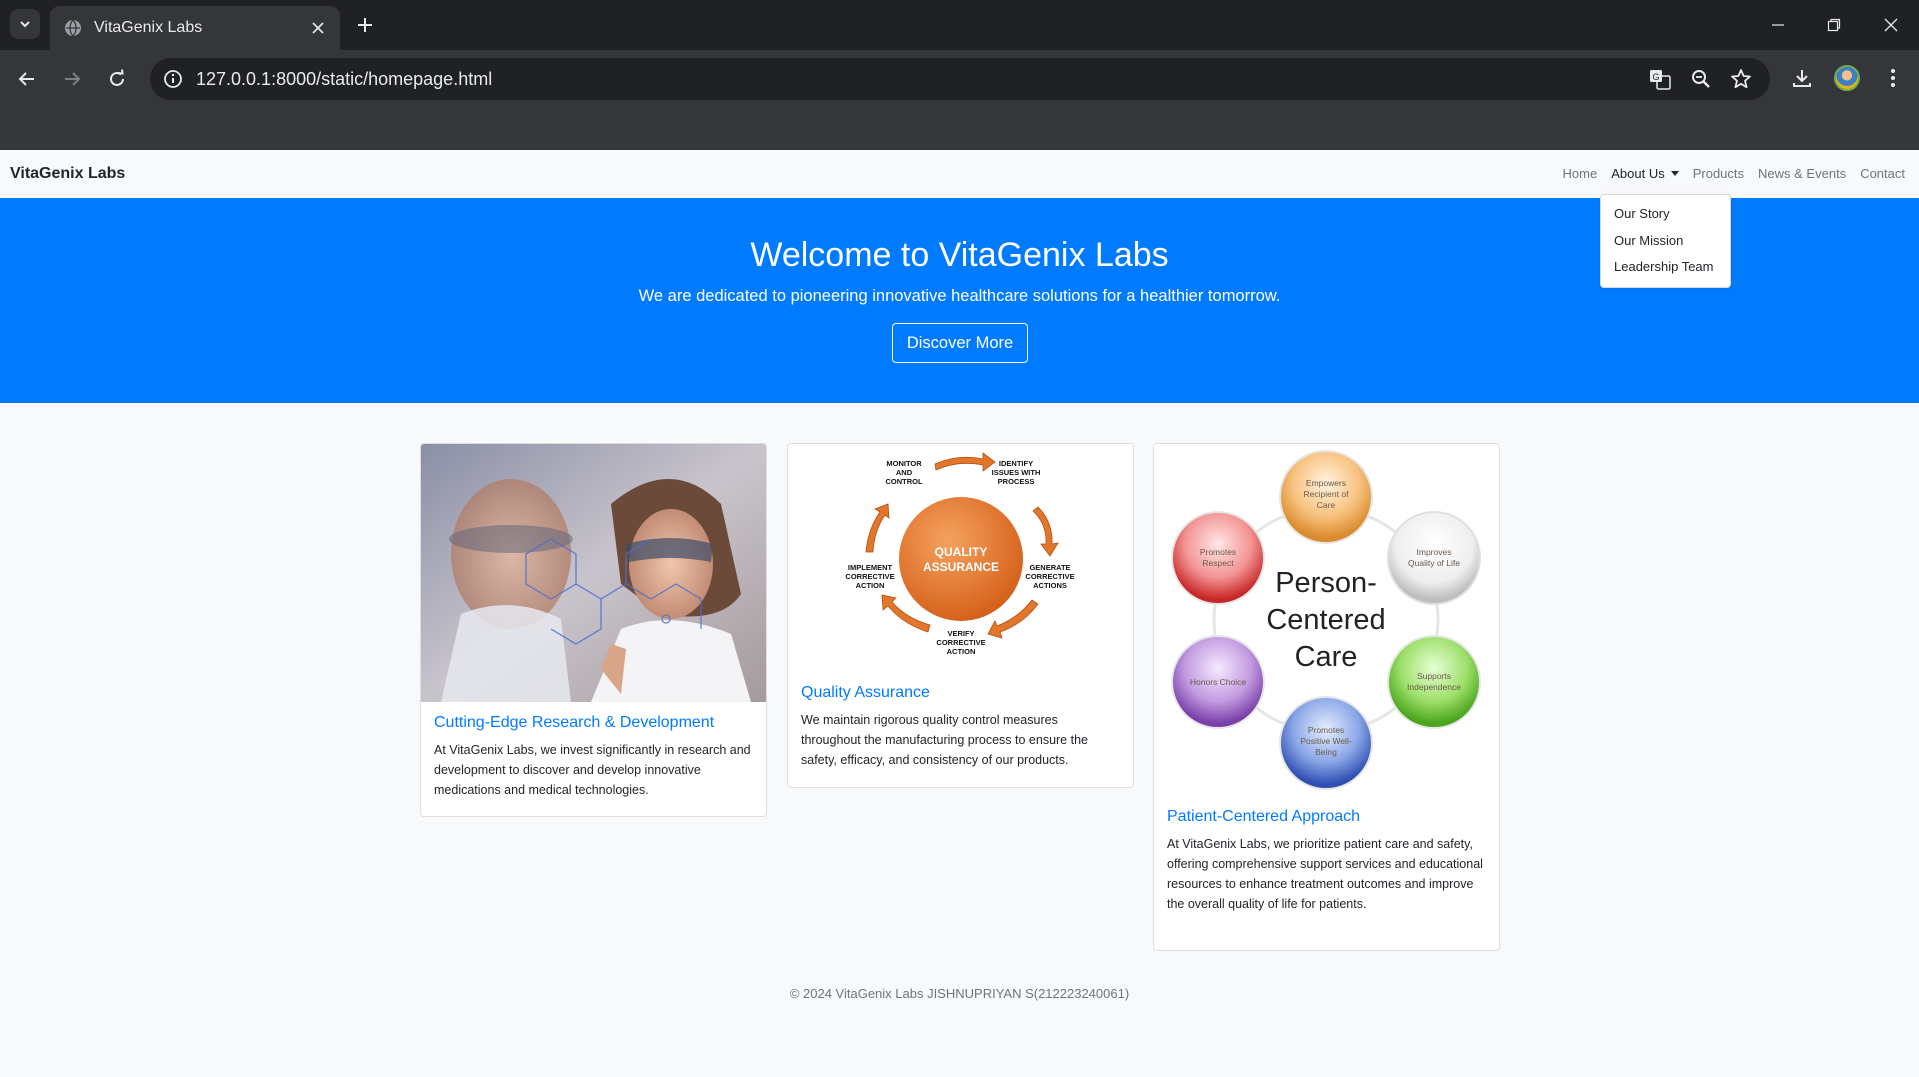 Image resolution: width=1919 pixels, height=1077 pixels. What do you see at coordinates (344, 79) in the screenshot?
I see `url-text: 127.0.0.1:8000/static/homepage.html` at bounding box center [344, 79].